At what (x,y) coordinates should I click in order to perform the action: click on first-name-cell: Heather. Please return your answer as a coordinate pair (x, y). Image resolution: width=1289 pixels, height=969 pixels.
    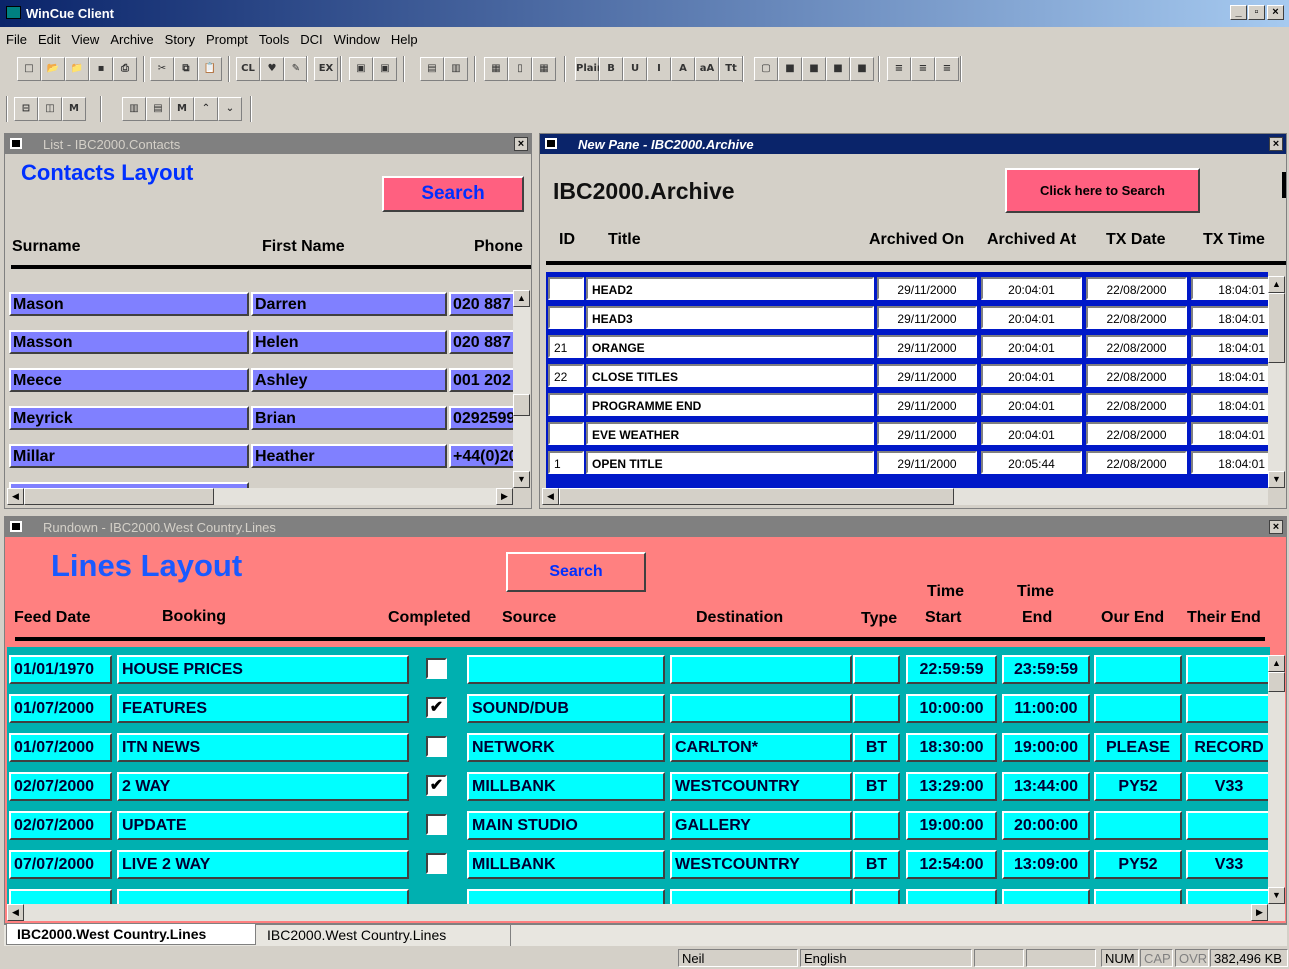
    Looking at the image, I should click on (349, 456).